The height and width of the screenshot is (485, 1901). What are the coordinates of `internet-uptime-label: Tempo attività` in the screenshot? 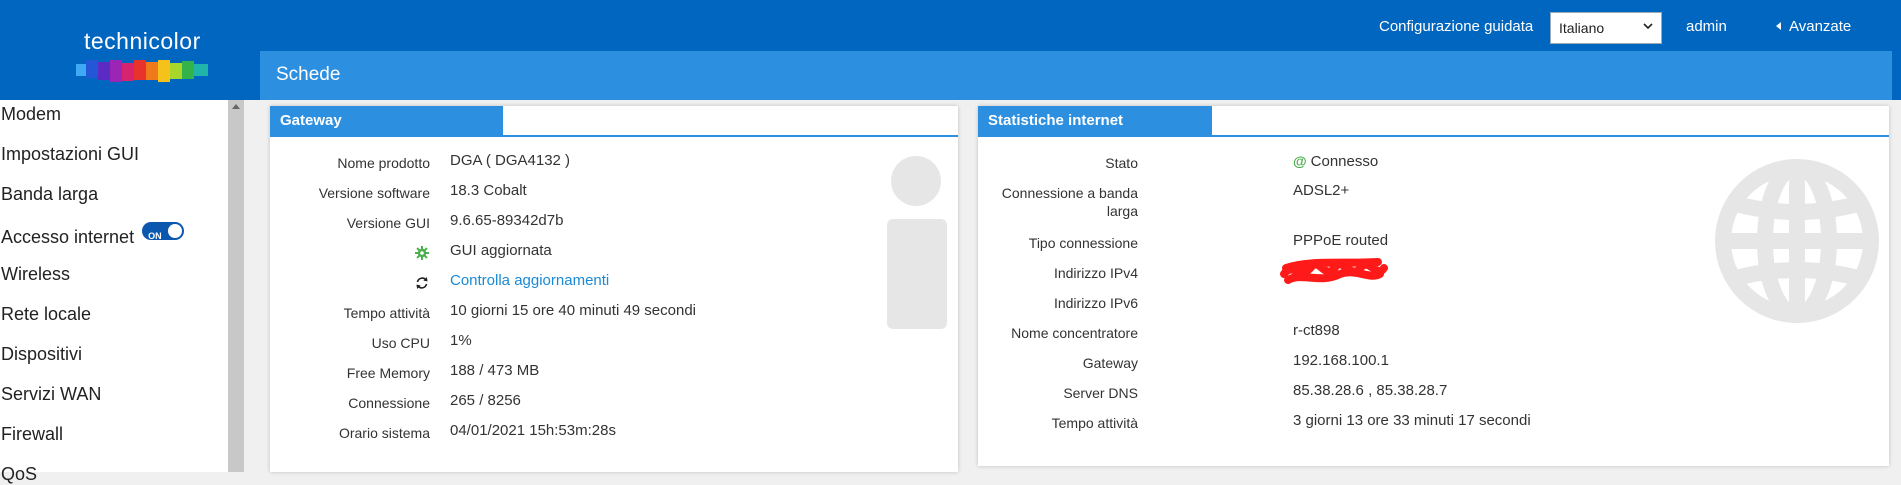 It's located at (1094, 423).